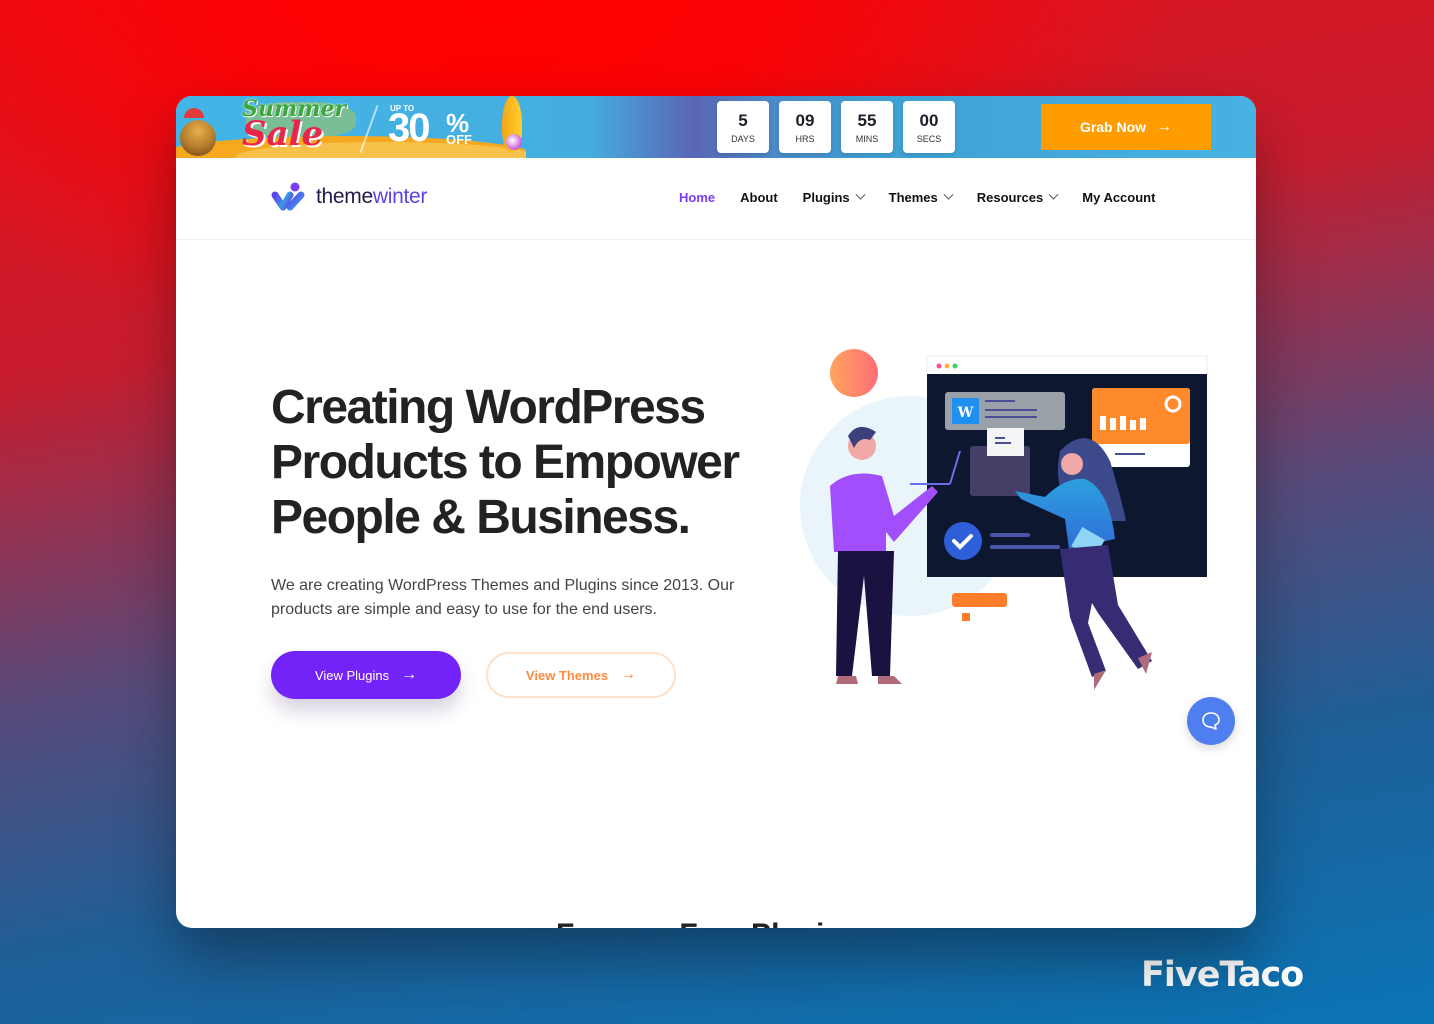  What do you see at coordinates (805, 120) in the screenshot?
I see `countdown-value: 09` at bounding box center [805, 120].